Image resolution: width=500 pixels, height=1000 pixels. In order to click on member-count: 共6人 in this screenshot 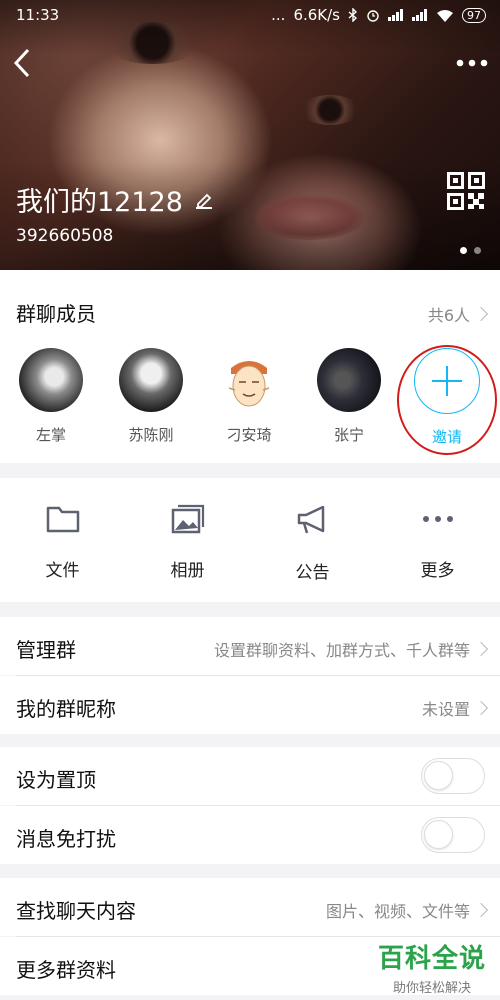, I will do `click(448, 315)`.